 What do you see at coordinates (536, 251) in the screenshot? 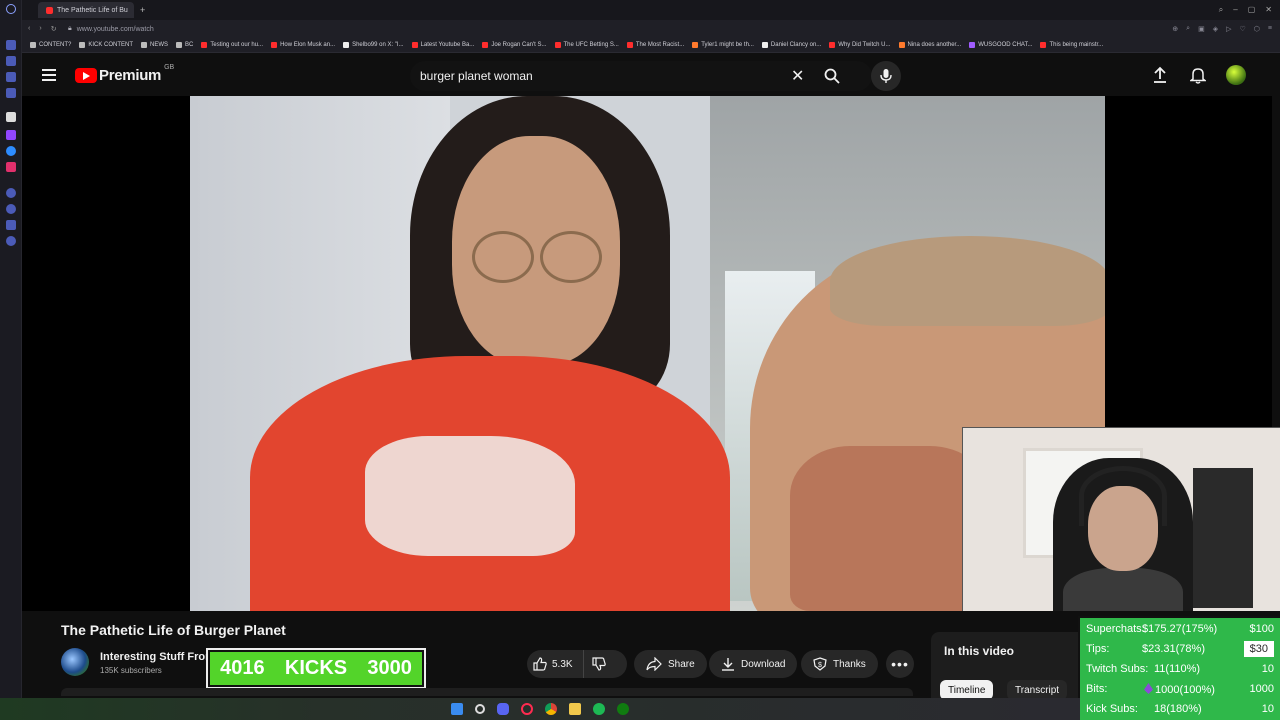
I see `video-scene-face` at bounding box center [536, 251].